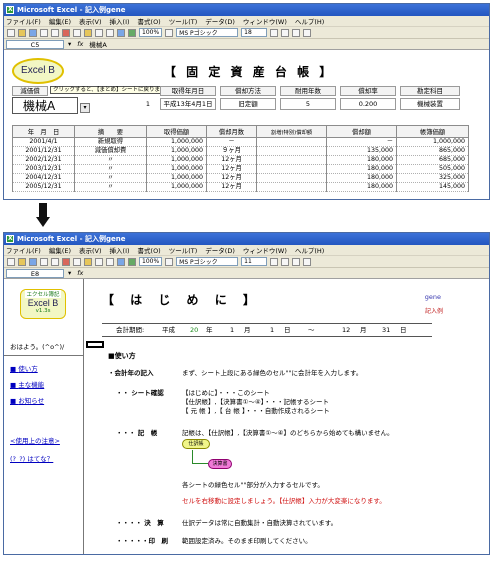 The height and width of the screenshot is (561, 496). I want to click on cell: 865,000, so click(432, 151).